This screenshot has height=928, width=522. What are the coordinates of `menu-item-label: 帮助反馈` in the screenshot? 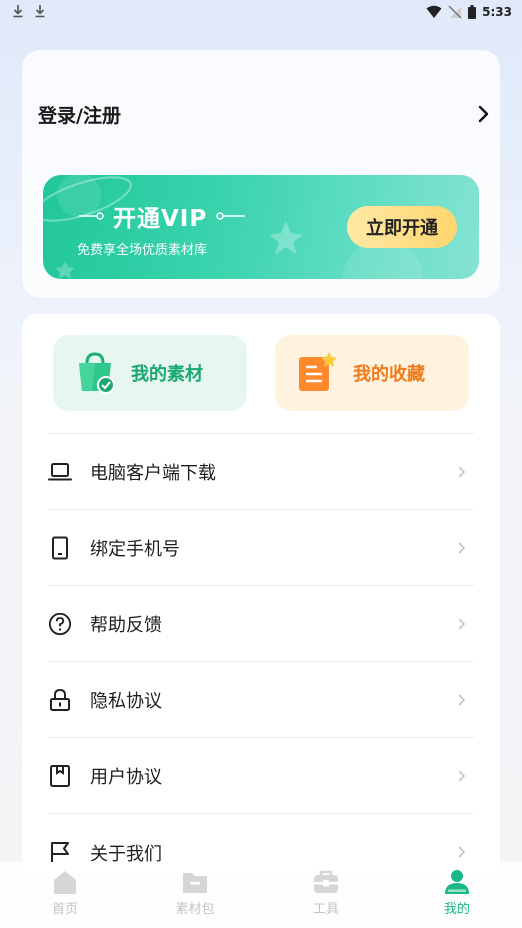 It's located at (126, 625).